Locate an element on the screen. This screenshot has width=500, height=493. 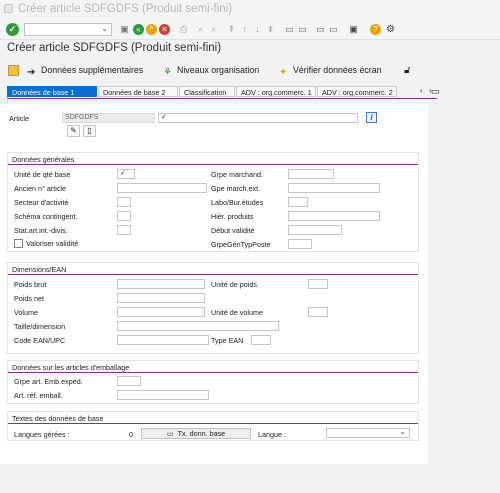
pack-group-label: Grpe art. Emb.expéd. is located at coordinates (48, 381).